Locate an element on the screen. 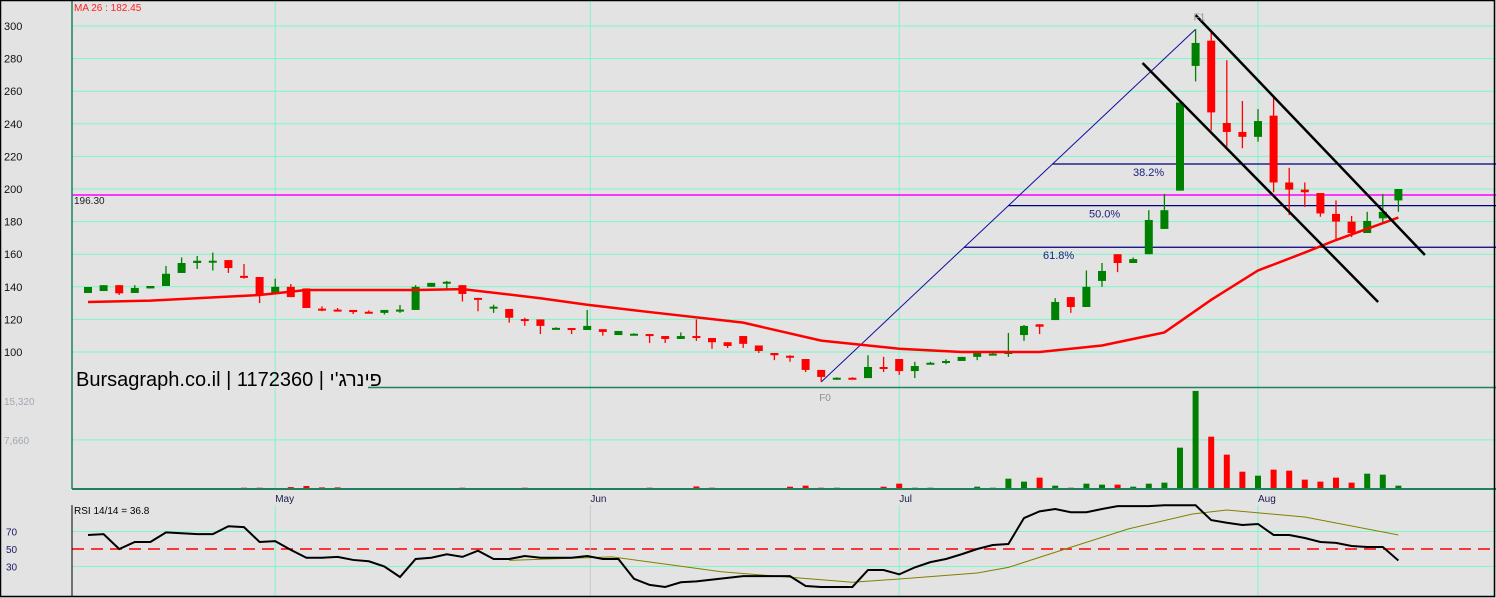  volume-tick-label: 7,660 is located at coordinates (16, 441).